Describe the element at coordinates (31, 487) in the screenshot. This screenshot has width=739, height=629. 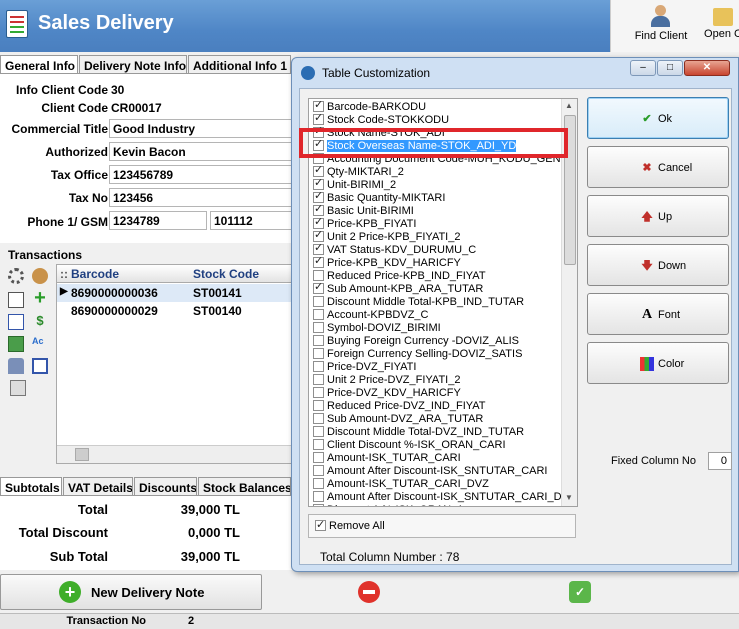
I see `tab-subtotals: Subtotals` at that location.